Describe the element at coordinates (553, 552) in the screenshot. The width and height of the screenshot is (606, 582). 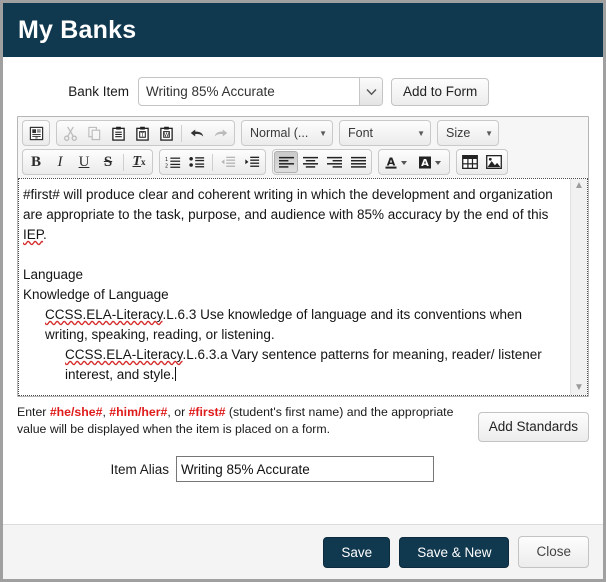
I see `close-button: Close` at that location.